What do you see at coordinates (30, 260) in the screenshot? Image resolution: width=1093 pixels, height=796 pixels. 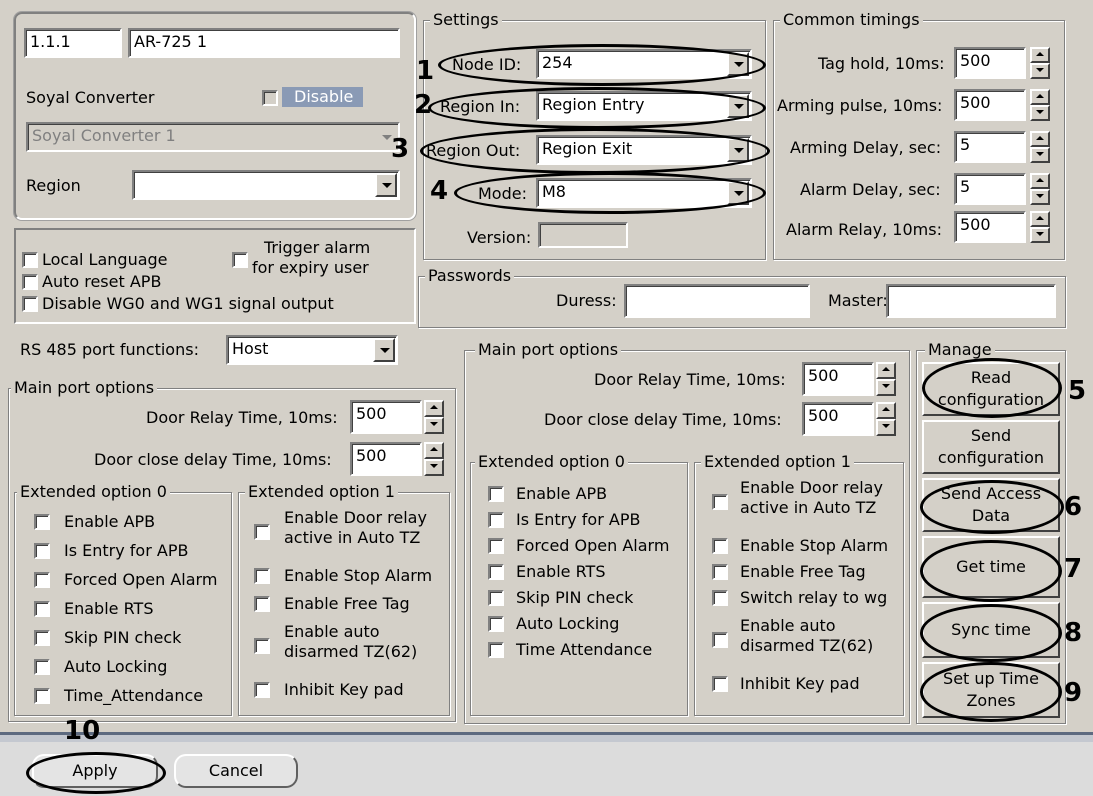 I see `local-language-checkbox` at bounding box center [30, 260].